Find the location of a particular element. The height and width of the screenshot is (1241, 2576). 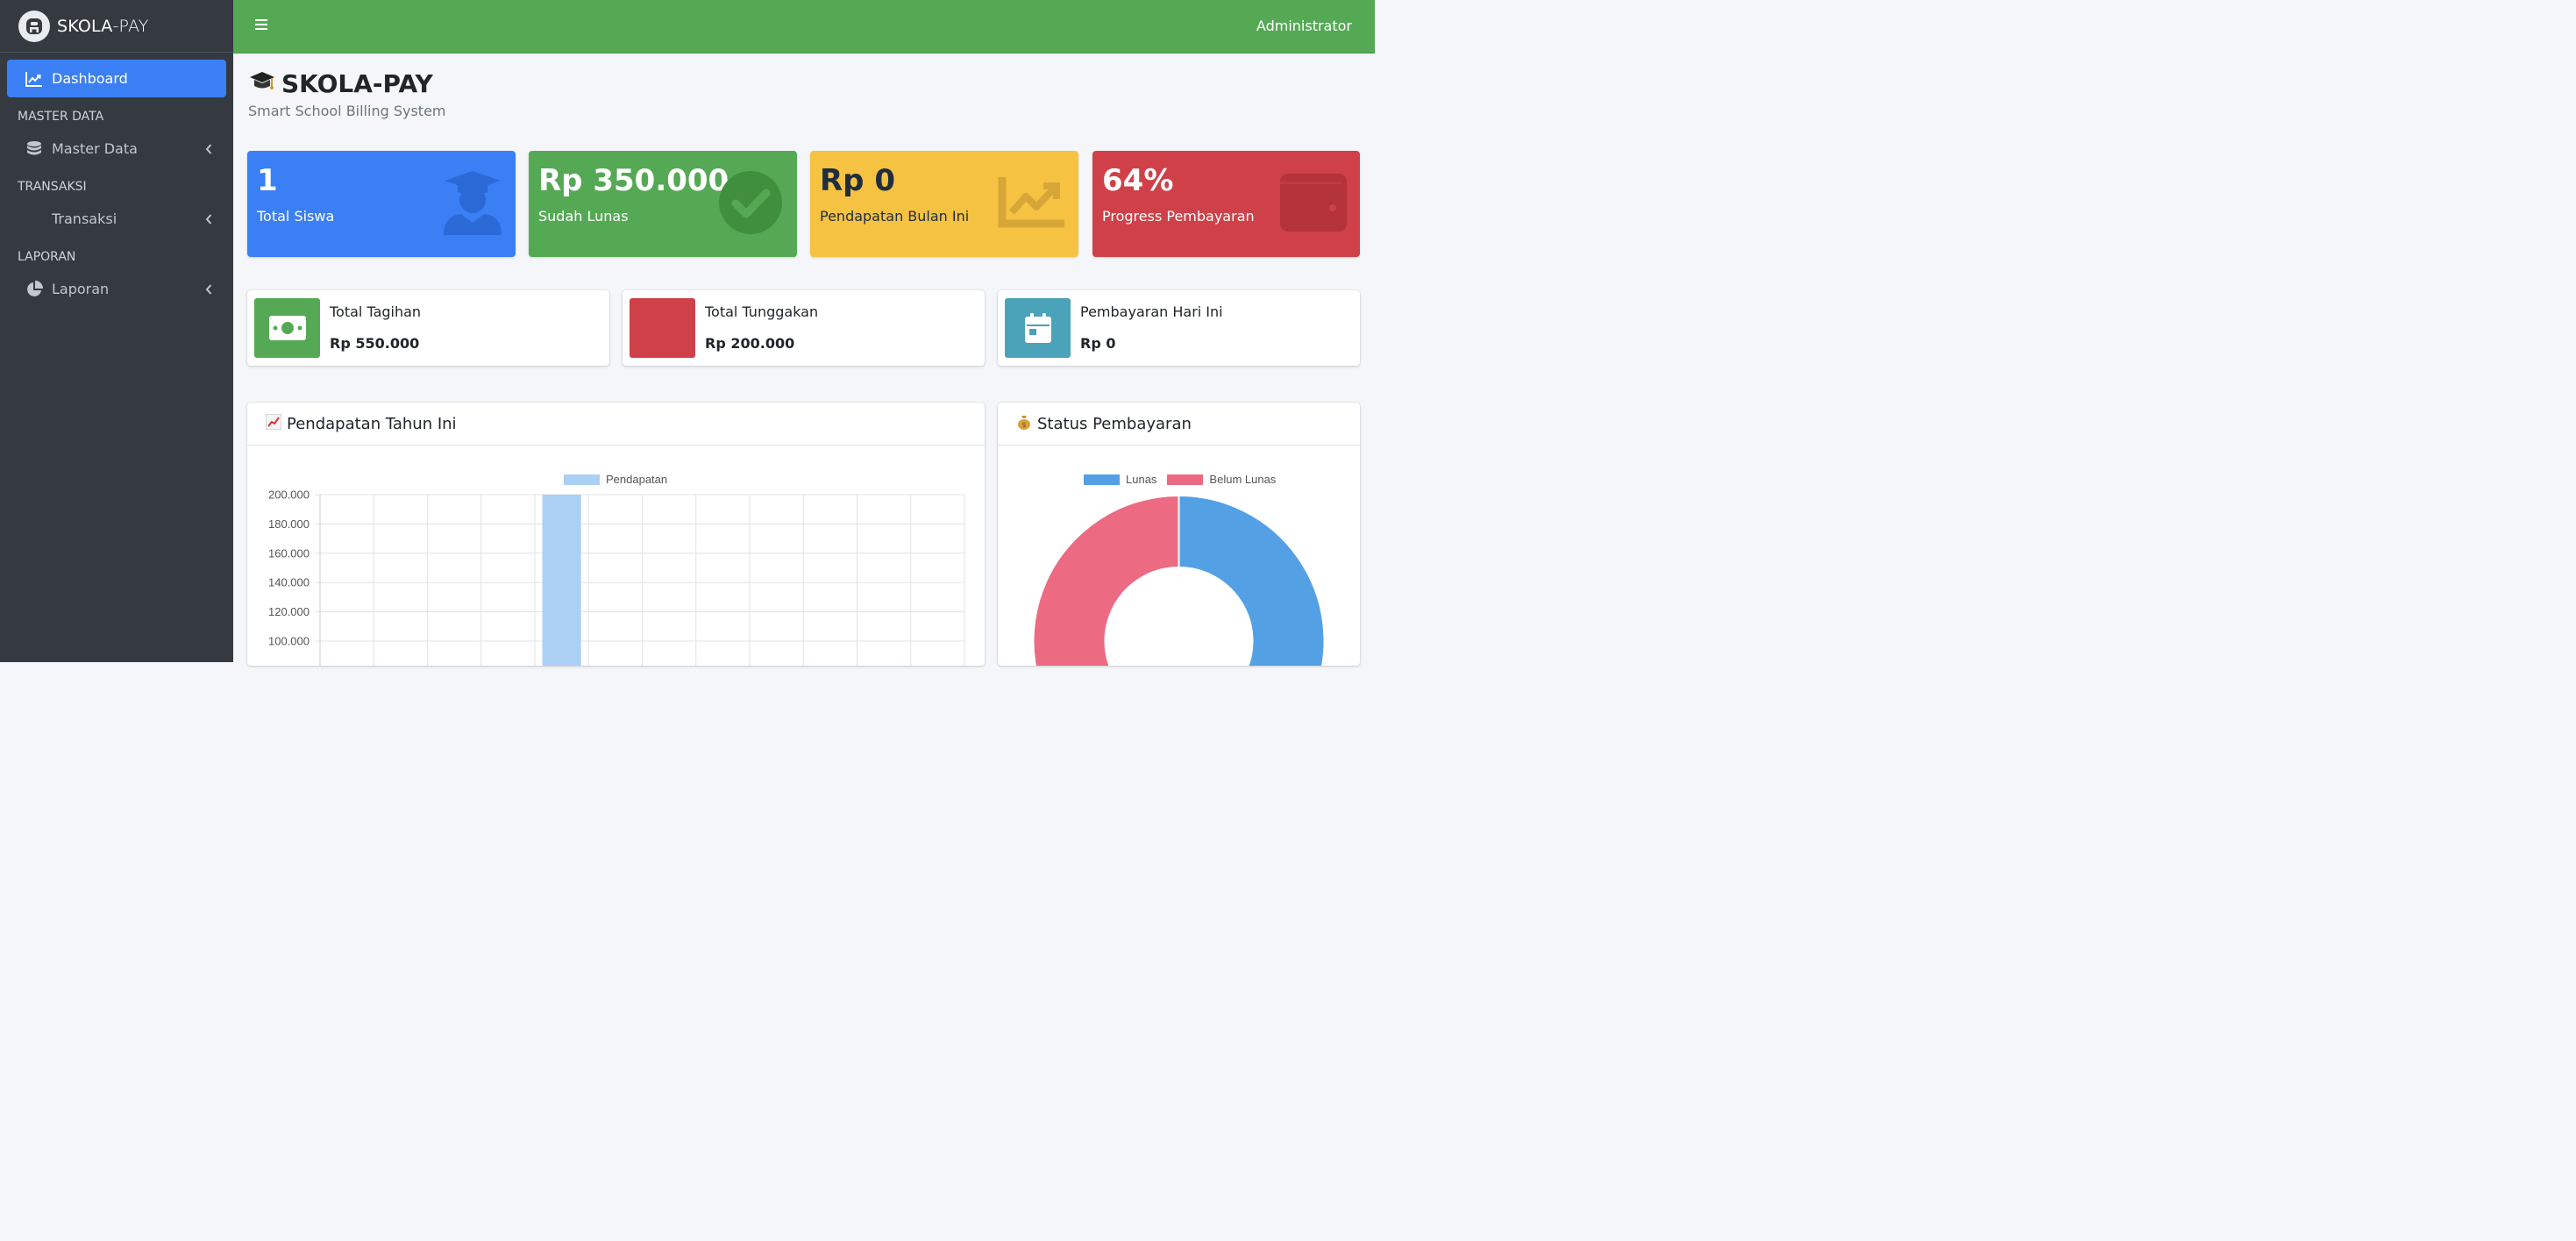

y-tick-label: 100.000 is located at coordinates (289, 641).